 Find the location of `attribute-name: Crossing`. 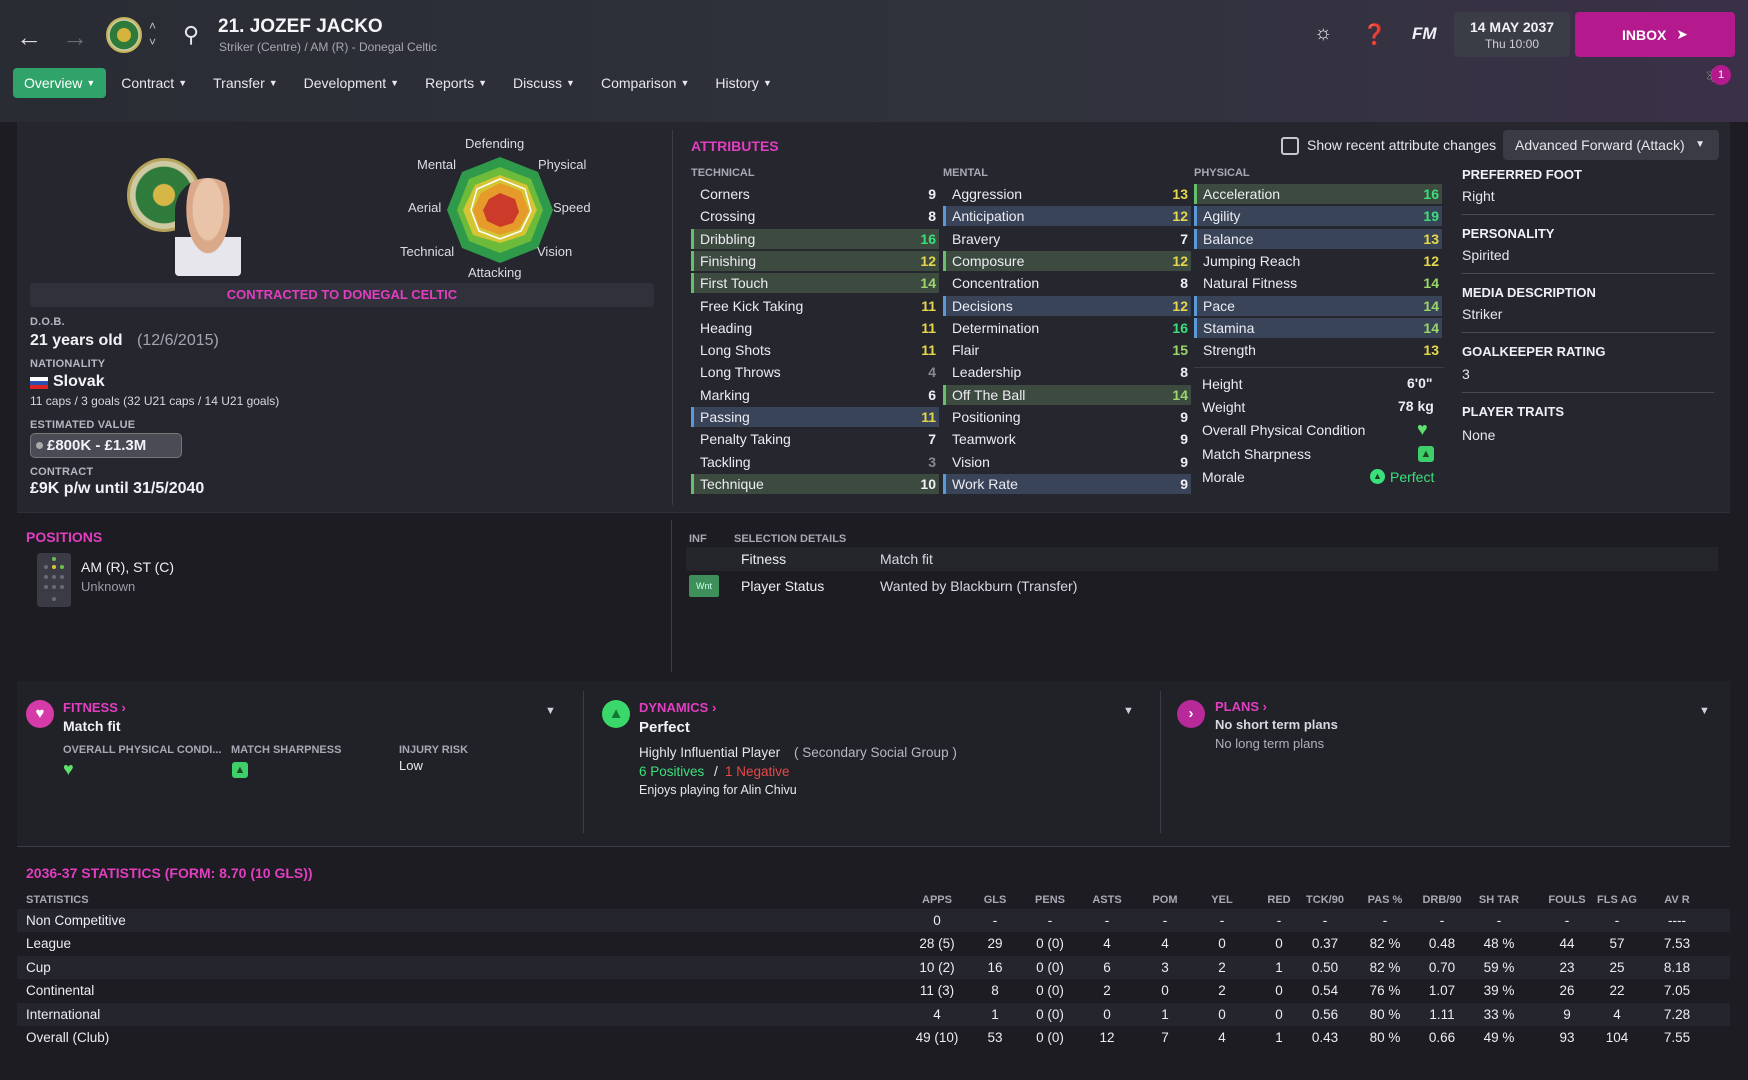

attribute-name: Crossing is located at coordinates (728, 216).